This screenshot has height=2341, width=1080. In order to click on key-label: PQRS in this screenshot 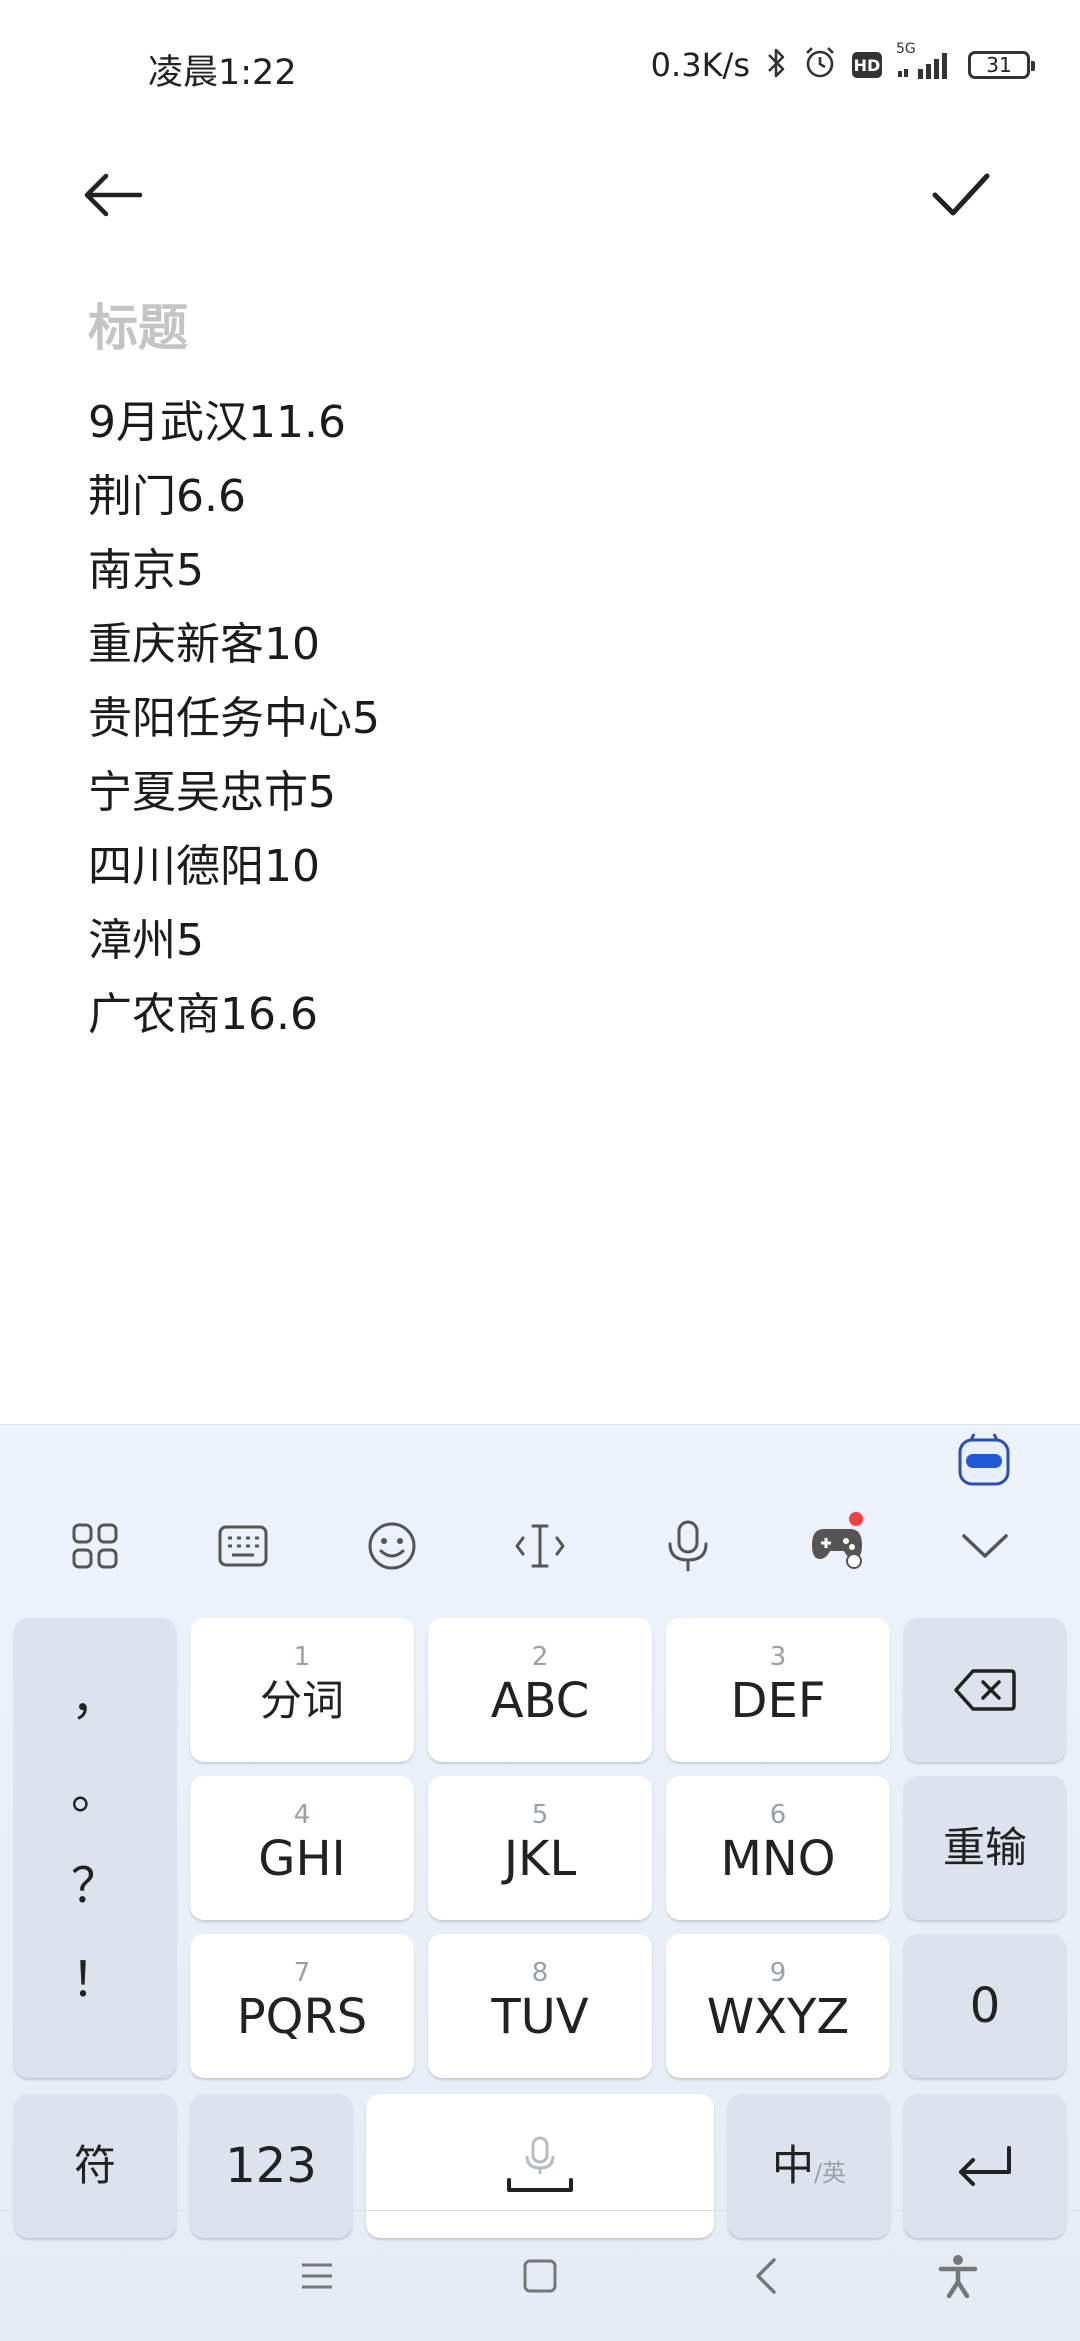, I will do `click(302, 2017)`.